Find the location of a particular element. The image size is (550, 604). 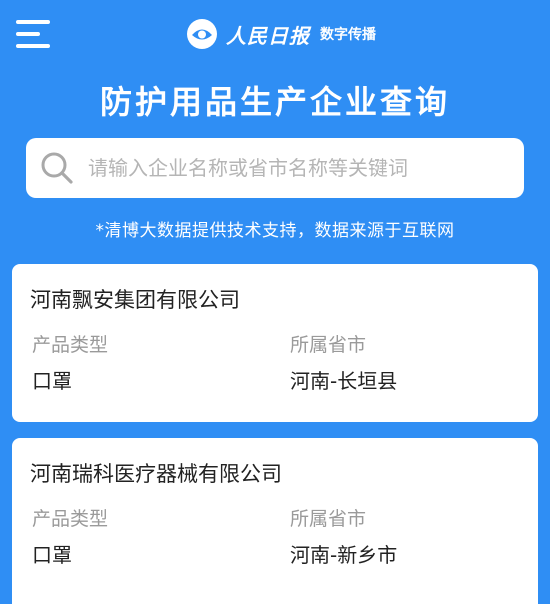

top-bar: 人民日报 数字传播 is located at coordinates (275, 34).